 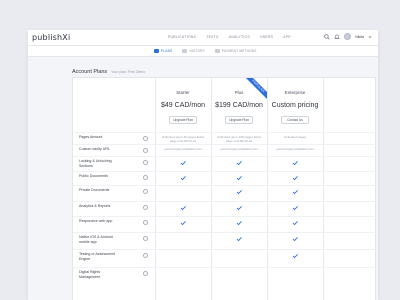 I want to click on main-nav: PUBLICATIONS TEXTS ANALYTICS USERS APP, so click(x=229, y=37).